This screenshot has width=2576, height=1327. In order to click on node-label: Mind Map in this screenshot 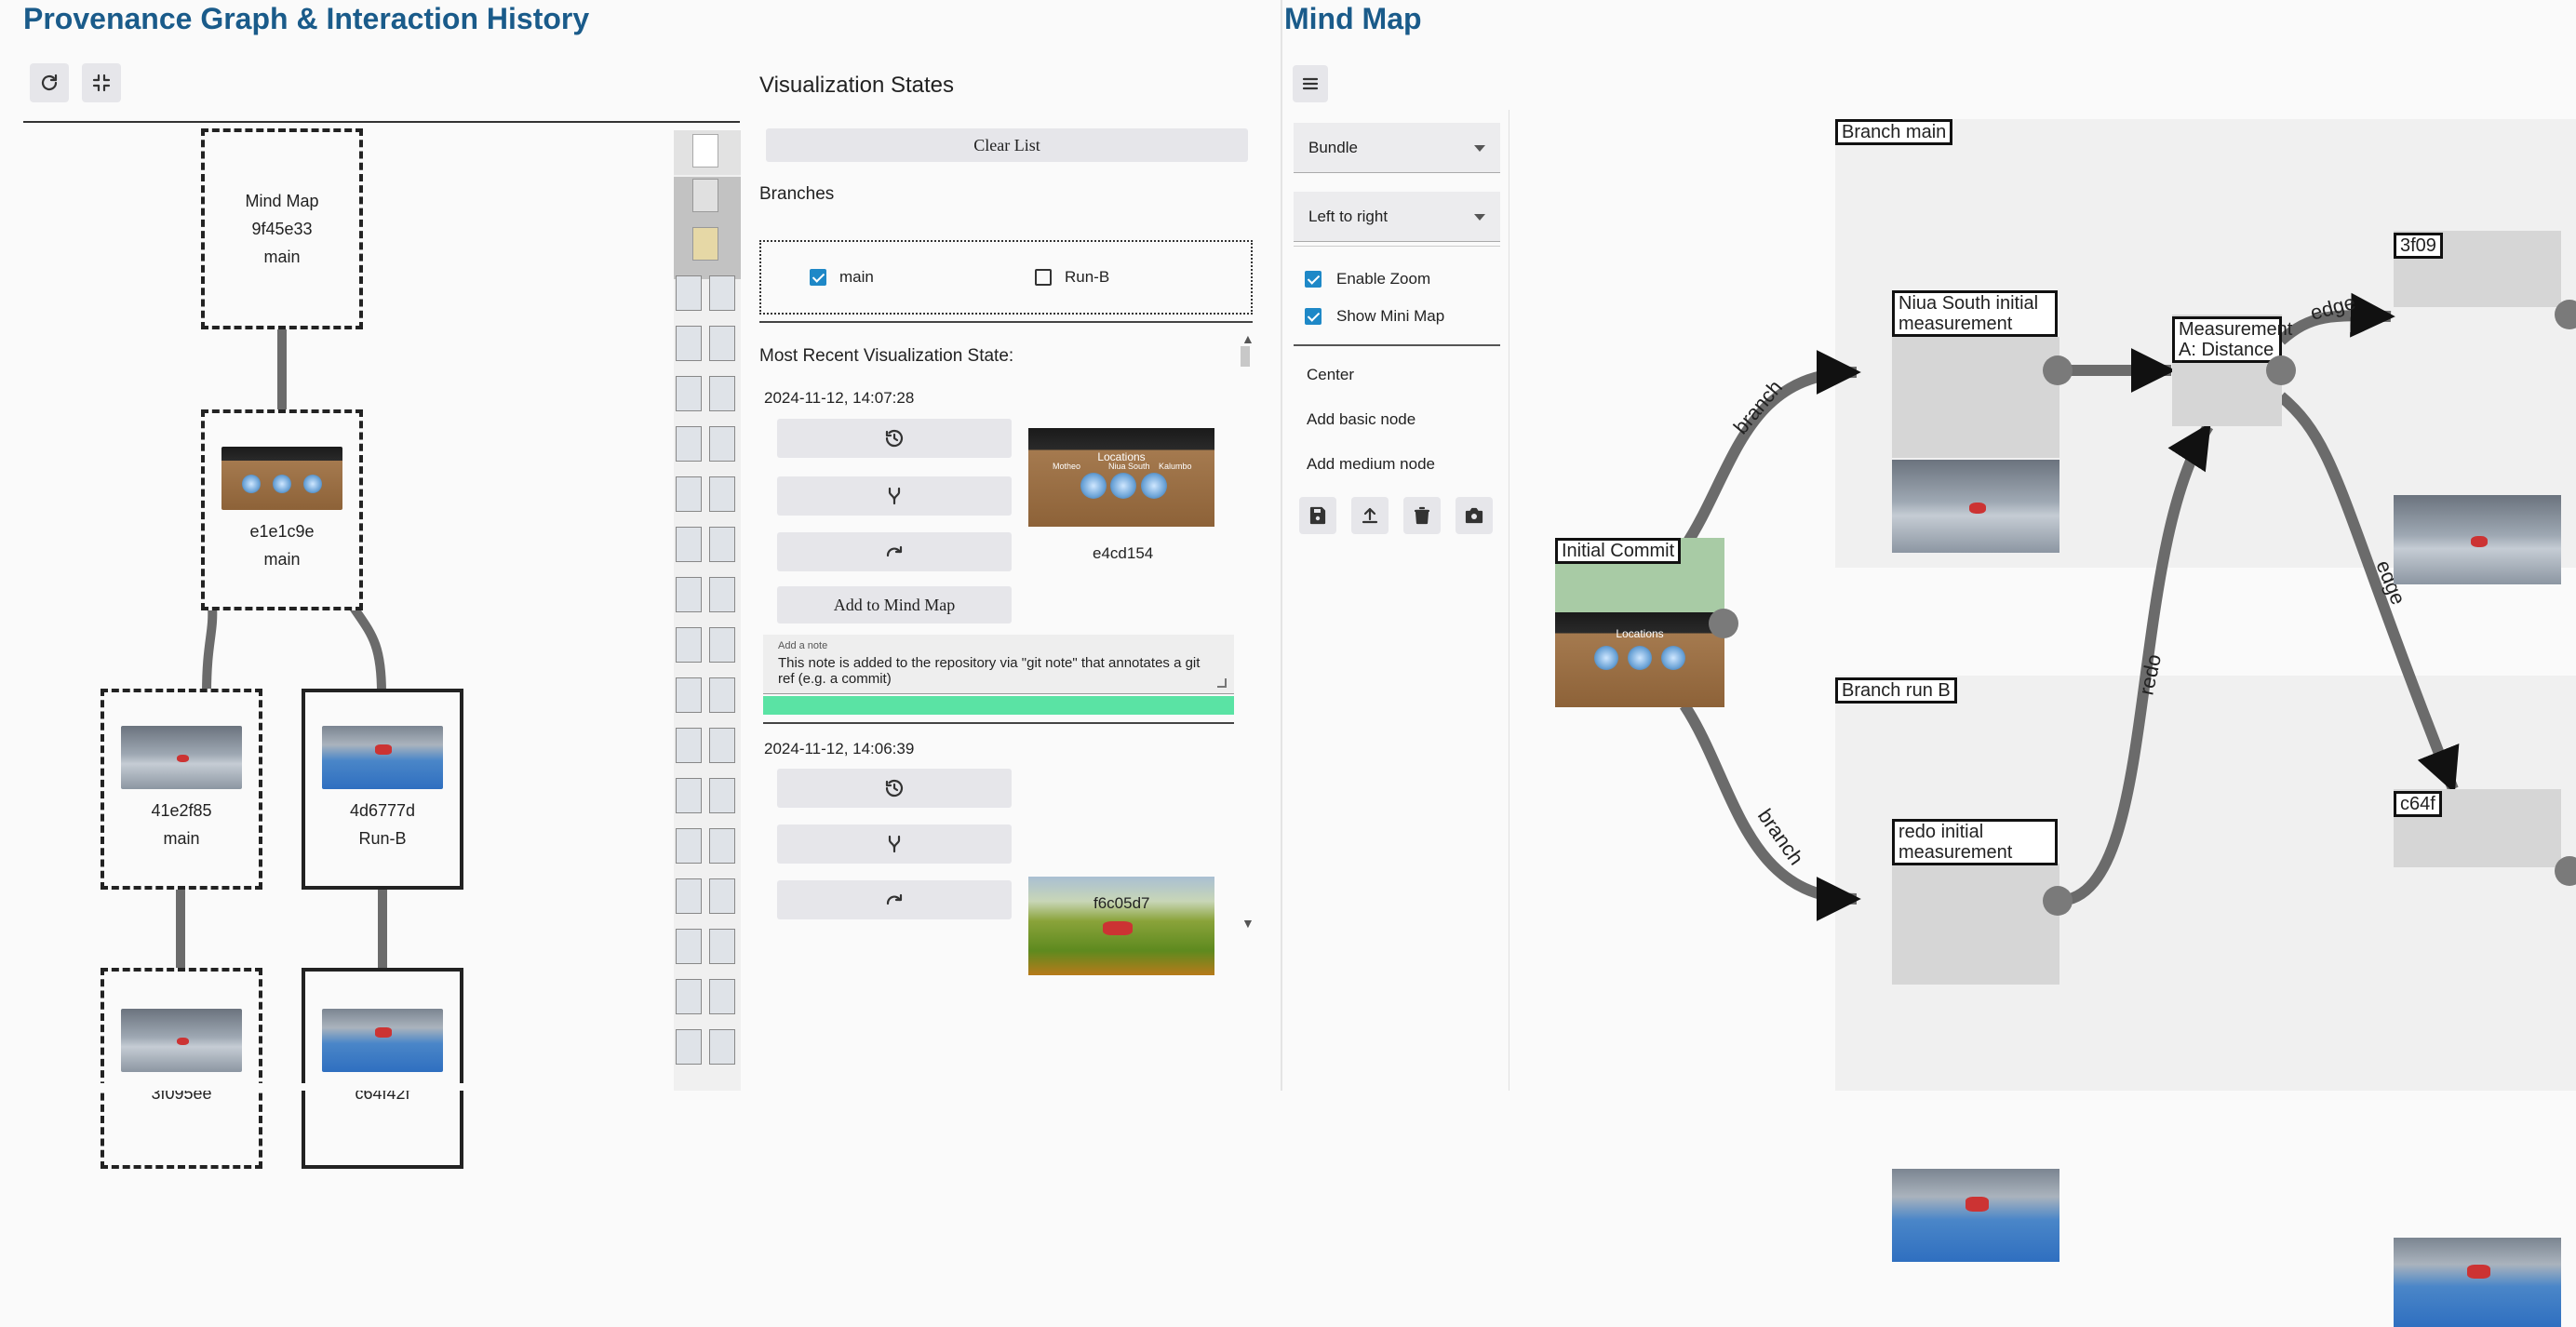, I will do `click(282, 201)`.